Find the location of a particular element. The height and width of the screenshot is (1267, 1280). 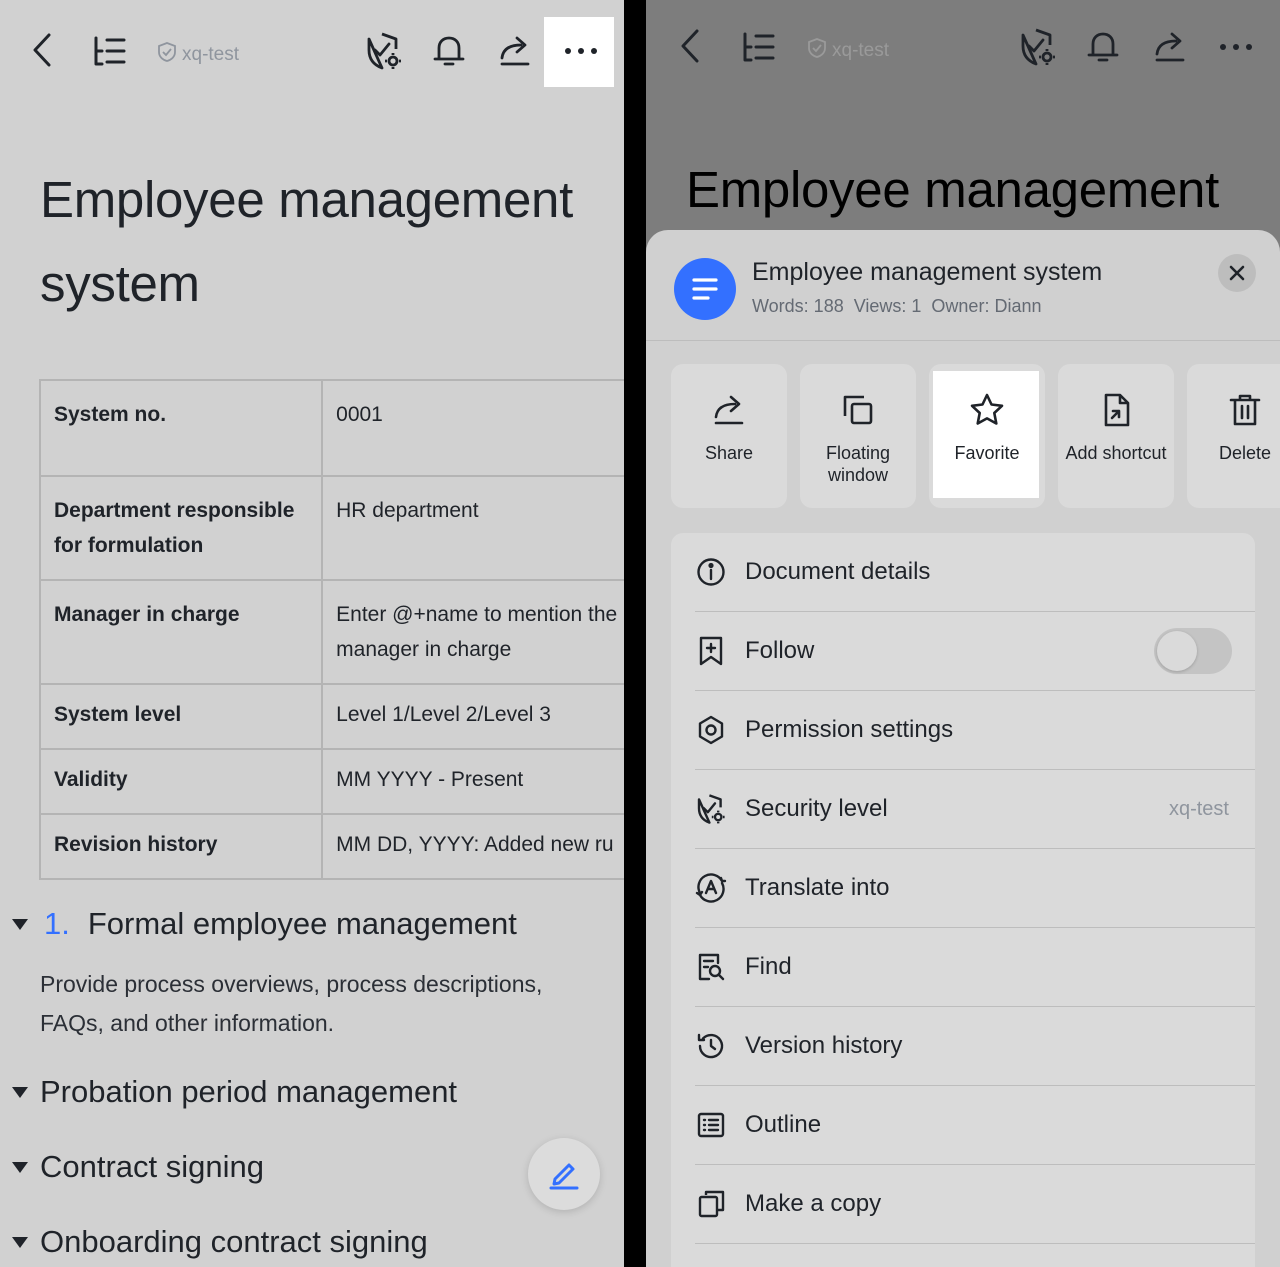

menu-item-document-details: Document details is located at coordinates (975, 572).